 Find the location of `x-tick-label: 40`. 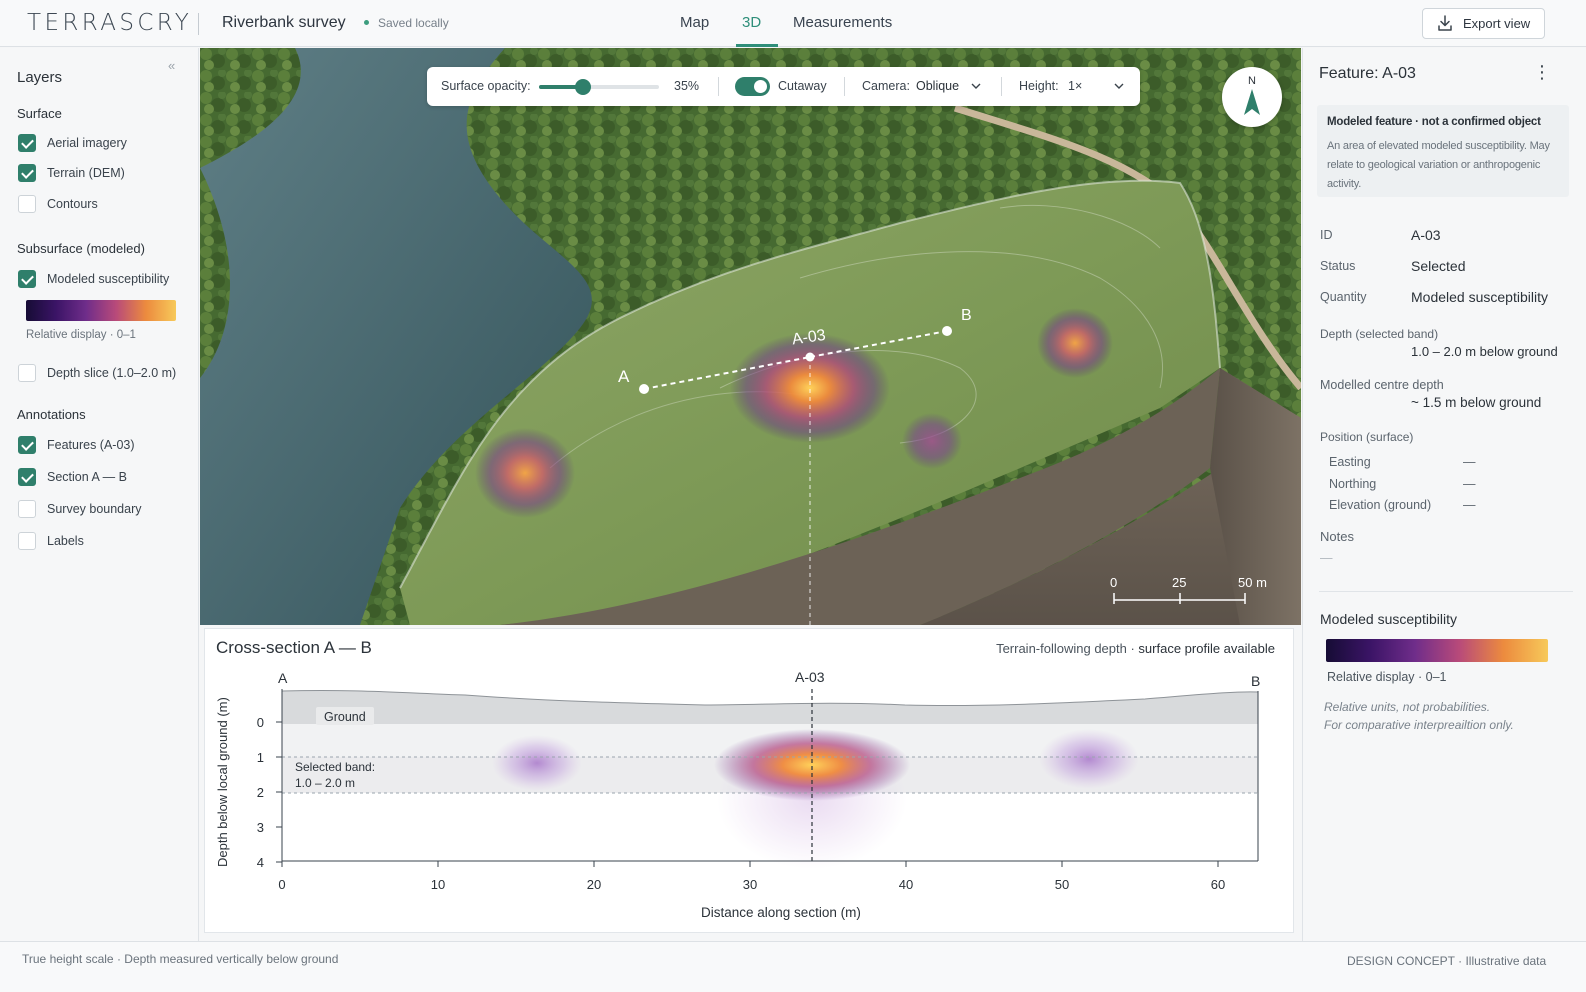

x-tick-label: 40 is located at coordinates (906, 884).